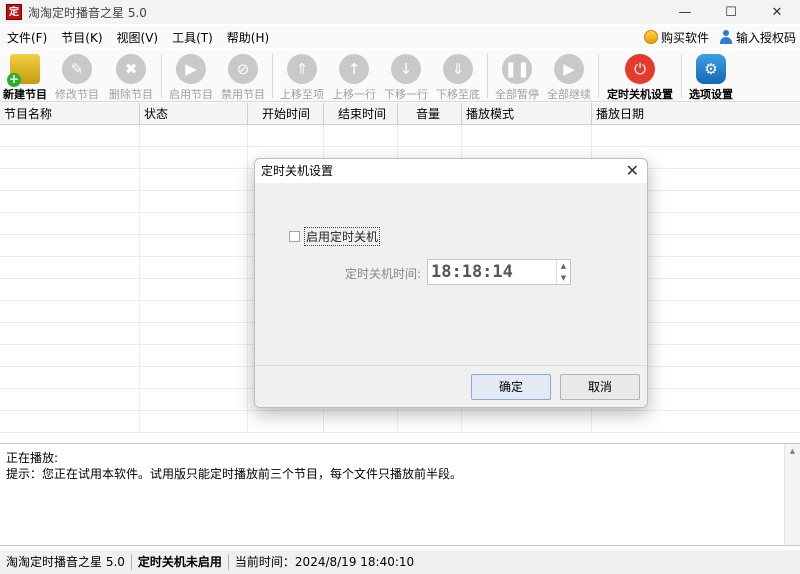  I want to click on shutdown-time-value: 18:18:14, so click(472, 272).